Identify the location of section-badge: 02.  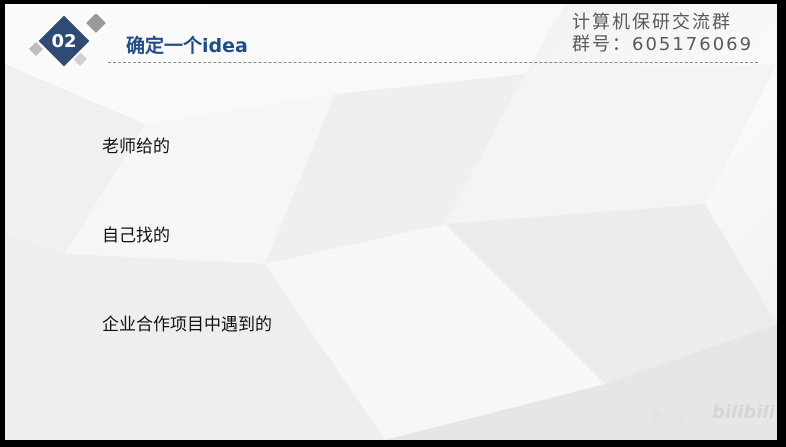
(72, 44).